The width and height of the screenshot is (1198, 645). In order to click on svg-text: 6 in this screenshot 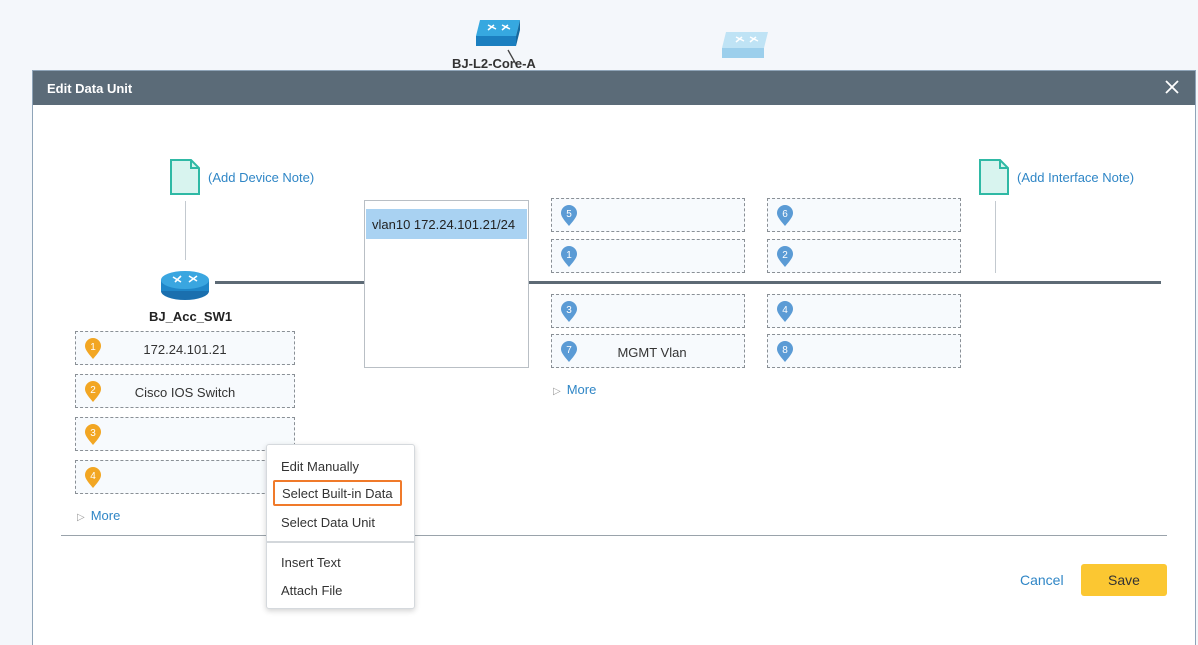, I will do `click(785, 214)`.